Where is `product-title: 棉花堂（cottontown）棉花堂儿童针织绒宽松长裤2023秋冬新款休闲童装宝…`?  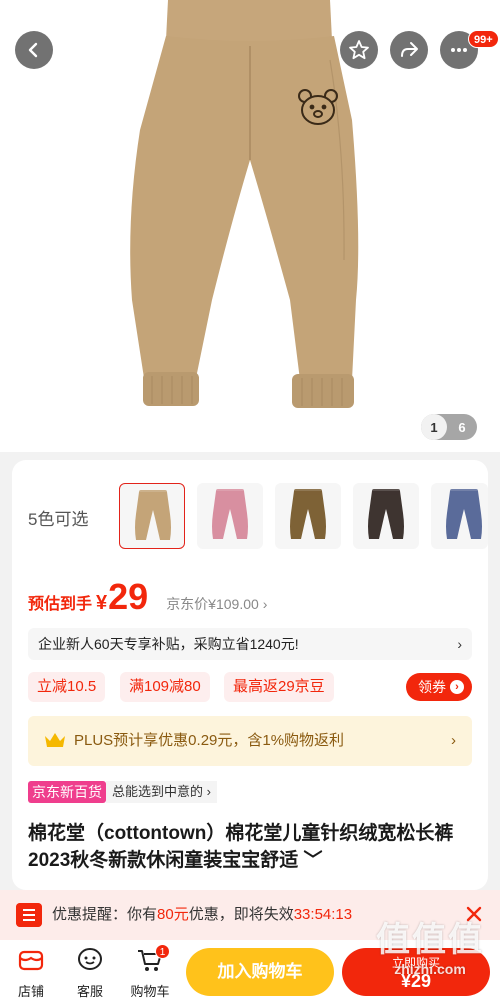
product-title: 棉花堂（cottontown）棉花堂儿童针织绒宽松长裤2023秋冬新款休闲童装宝… is located at coordinates (253, 847).